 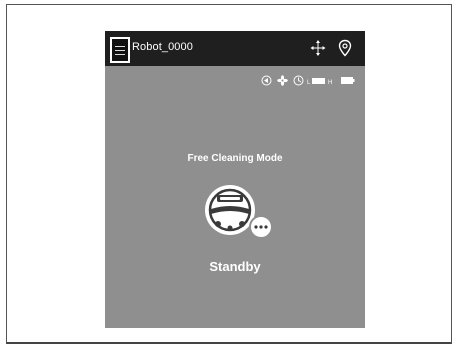 What do you see at coordinates (235, 158) in the screenshot?
I see `mode-title: Free Cleaning Mode` at bounding box center [235, 158].